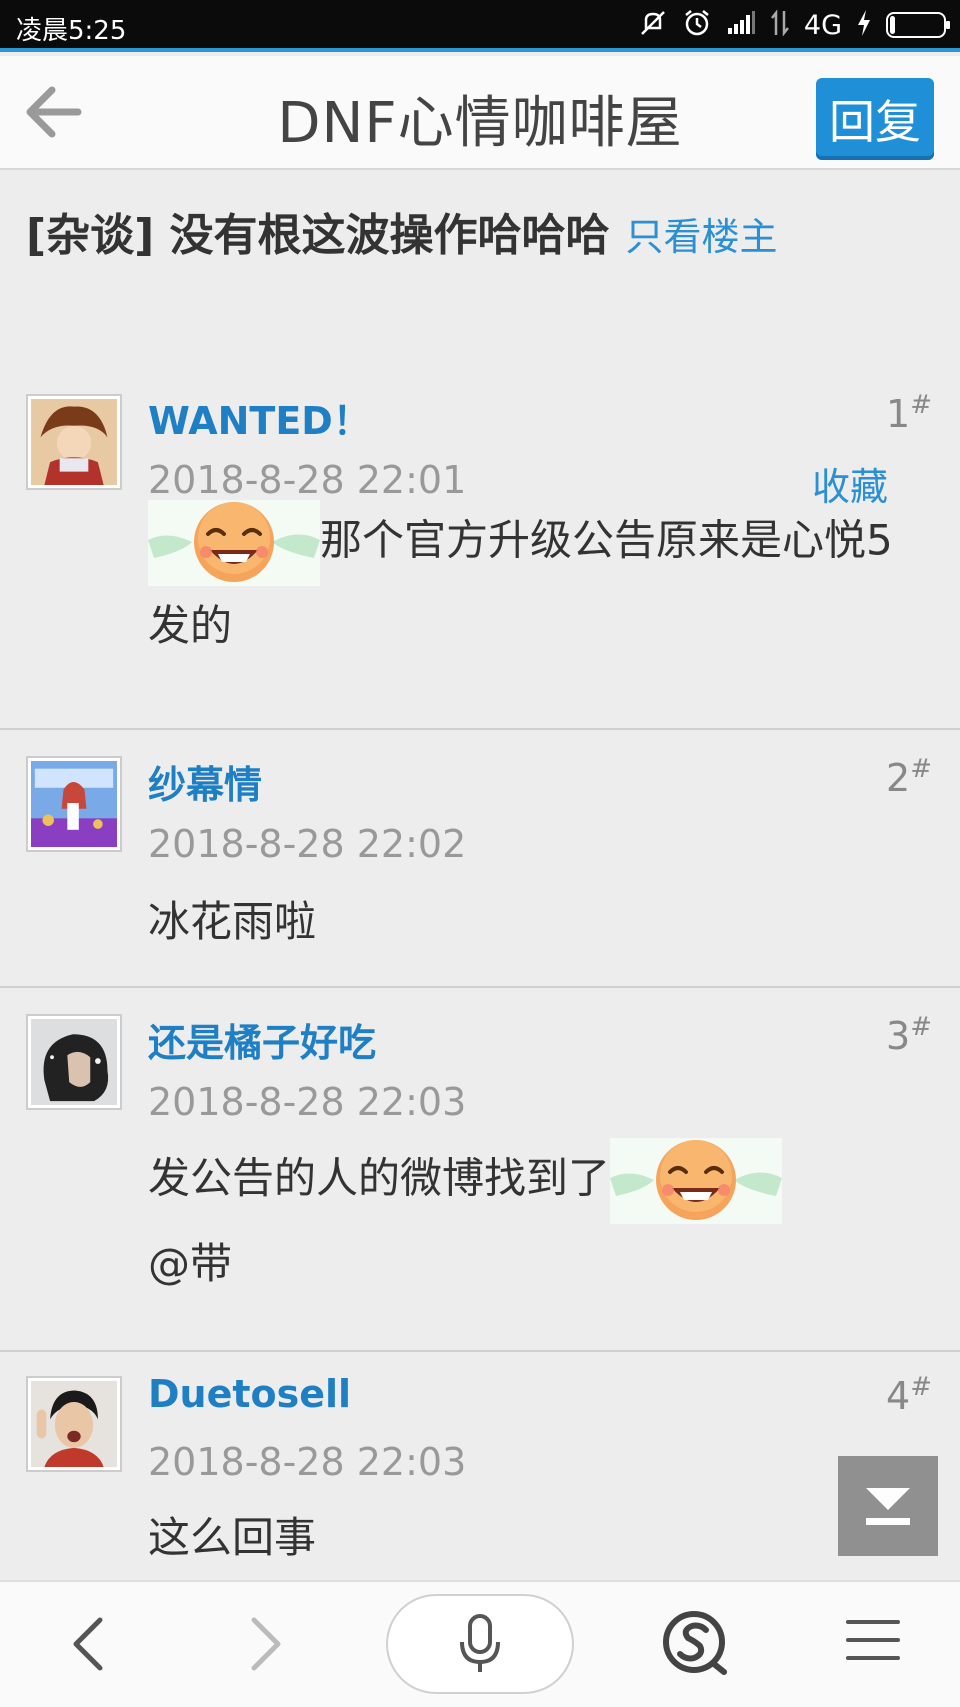  Describe the element at coordinates (794, 25) in the screenshot. I see `status-icons: 4G` at that location.